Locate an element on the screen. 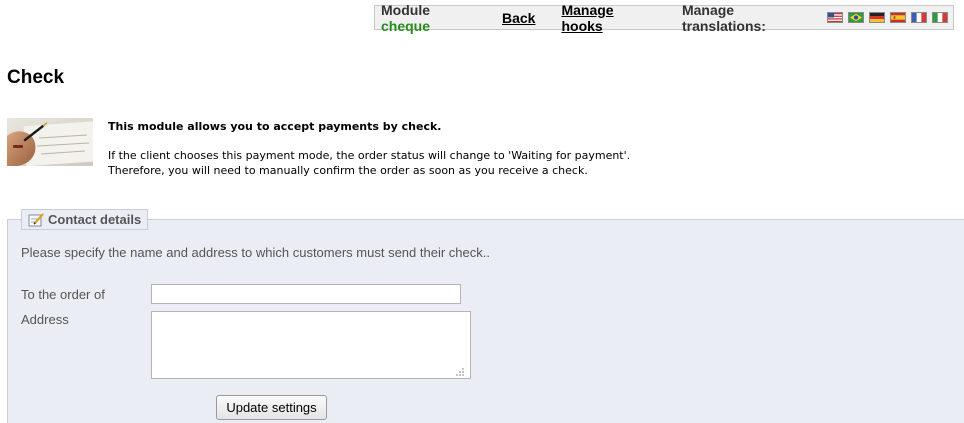 Image resolution: width=964 pixels, height=423 pixels. resize-grip-icon is located at coordinates (460, 370).